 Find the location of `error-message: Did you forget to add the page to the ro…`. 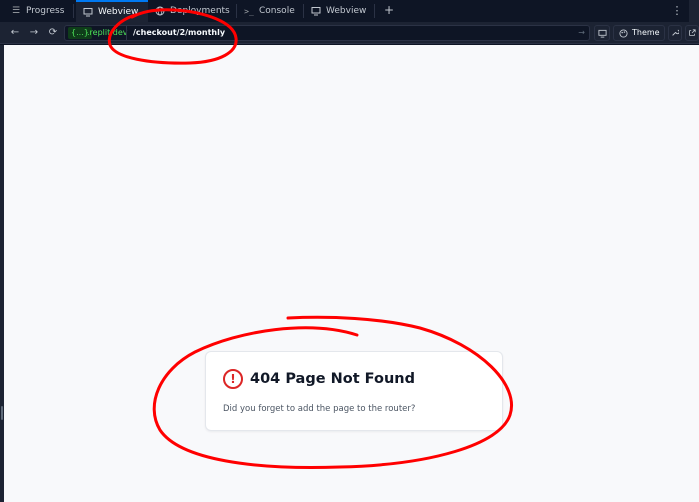

error-message: Did you forget to add the page to the ro… is located at coordinates (319, 409).